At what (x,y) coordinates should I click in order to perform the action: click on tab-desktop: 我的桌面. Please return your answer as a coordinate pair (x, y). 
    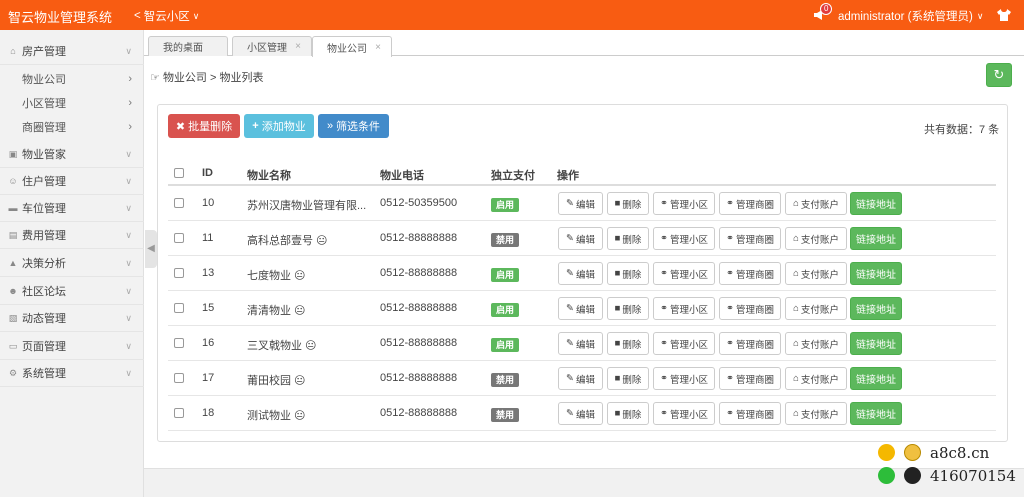
    Looking at the image, I should click on (188, 46).